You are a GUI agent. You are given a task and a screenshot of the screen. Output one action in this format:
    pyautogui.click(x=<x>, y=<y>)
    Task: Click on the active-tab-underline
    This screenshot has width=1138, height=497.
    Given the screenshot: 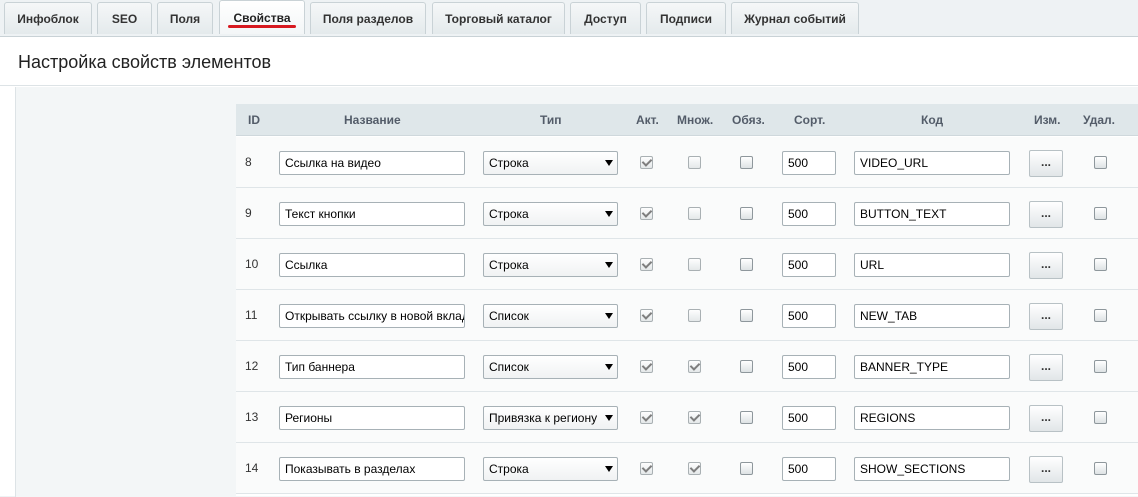 What is the action you would take?
    pyautogui.click(x=262, y=26)
    